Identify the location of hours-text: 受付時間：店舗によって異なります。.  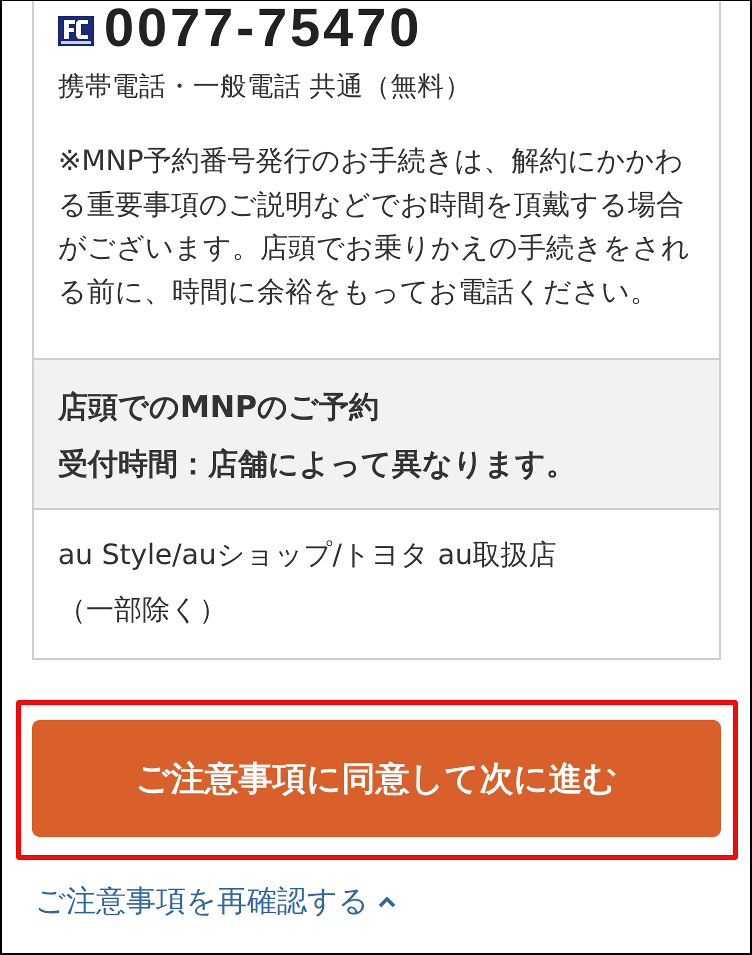
(317, 465).